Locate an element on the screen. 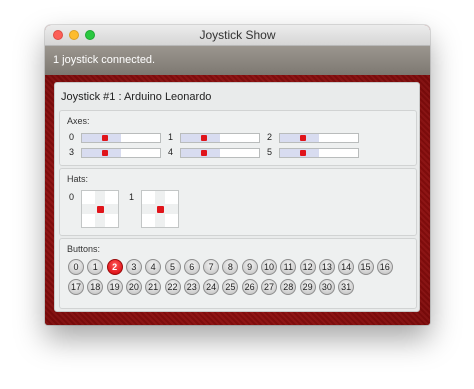  axis-index: 4 is located at coordinates (171, 152).